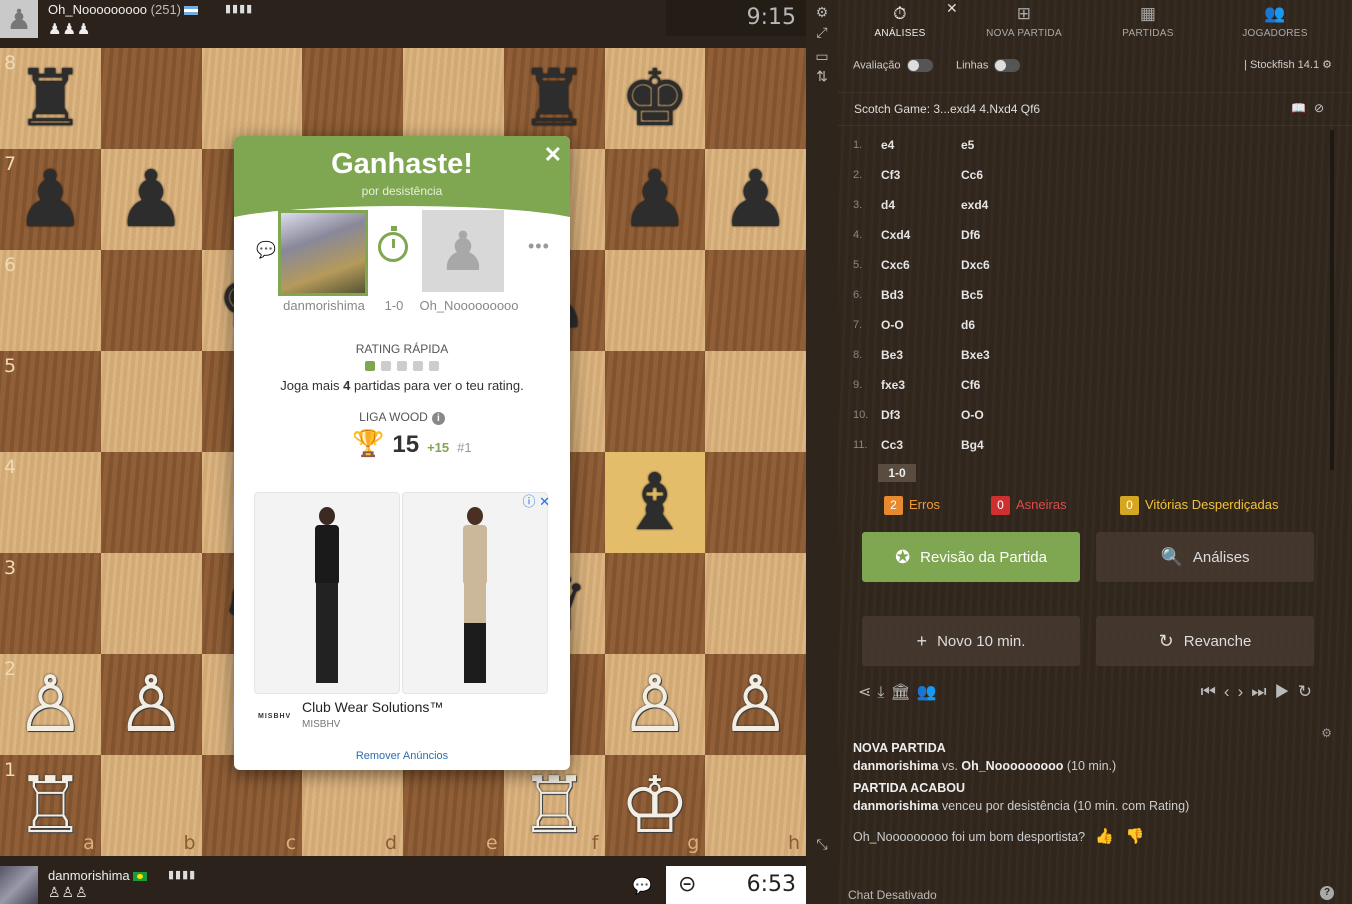  What do you see at coordinates (1231, 691) in the screenshot?
I see `prev-move-icon: ‹` at bounding box center [1231, 691].